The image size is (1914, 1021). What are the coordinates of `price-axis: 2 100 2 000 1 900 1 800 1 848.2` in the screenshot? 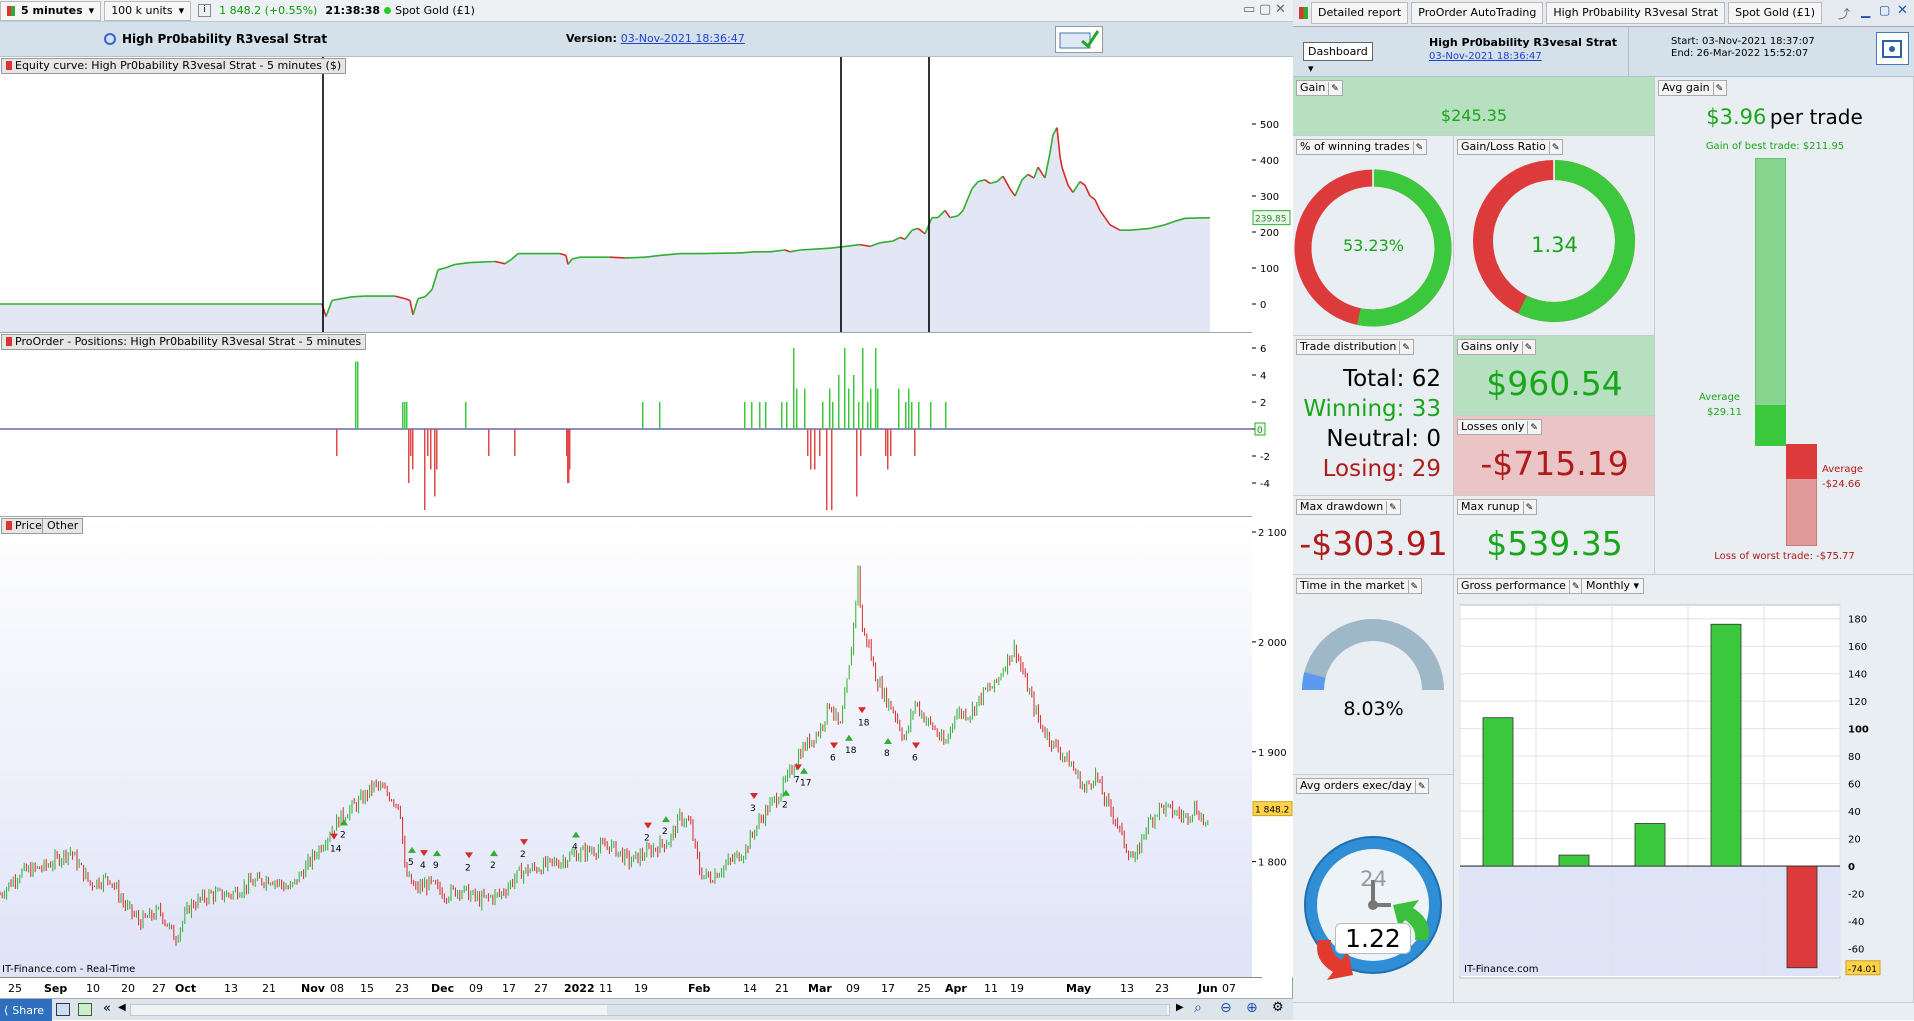 It's located at (1272, 747).